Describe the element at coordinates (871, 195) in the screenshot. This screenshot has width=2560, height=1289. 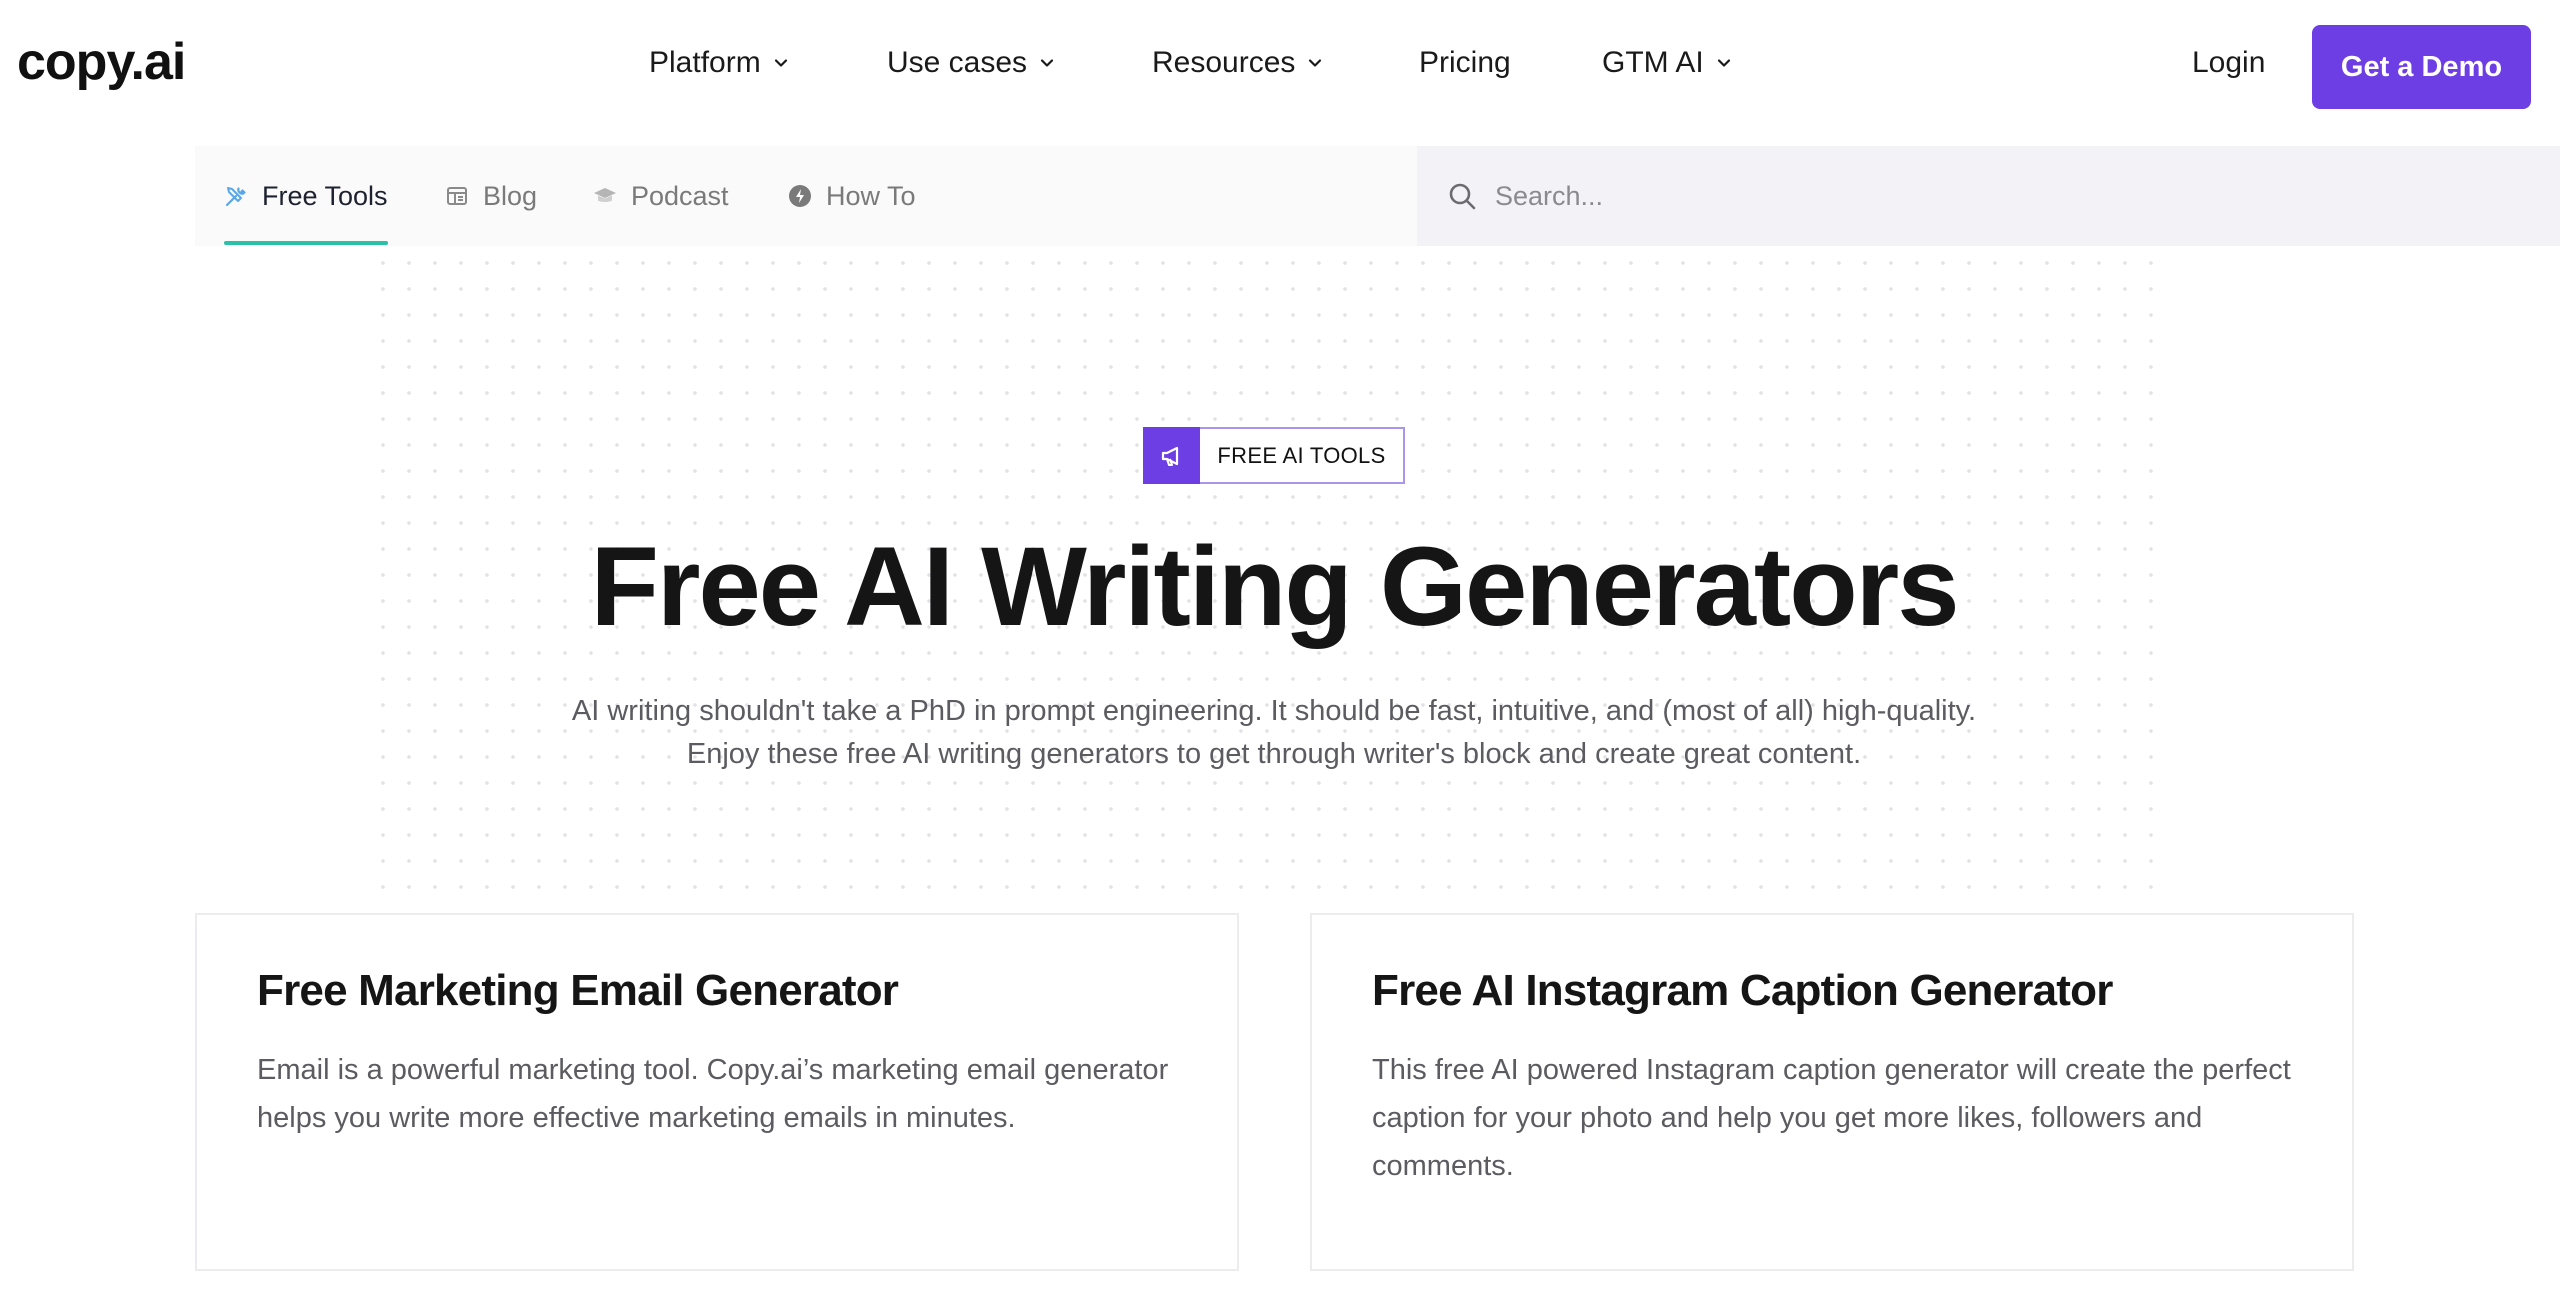
I see `tab-how-to-label: How To` at that location.